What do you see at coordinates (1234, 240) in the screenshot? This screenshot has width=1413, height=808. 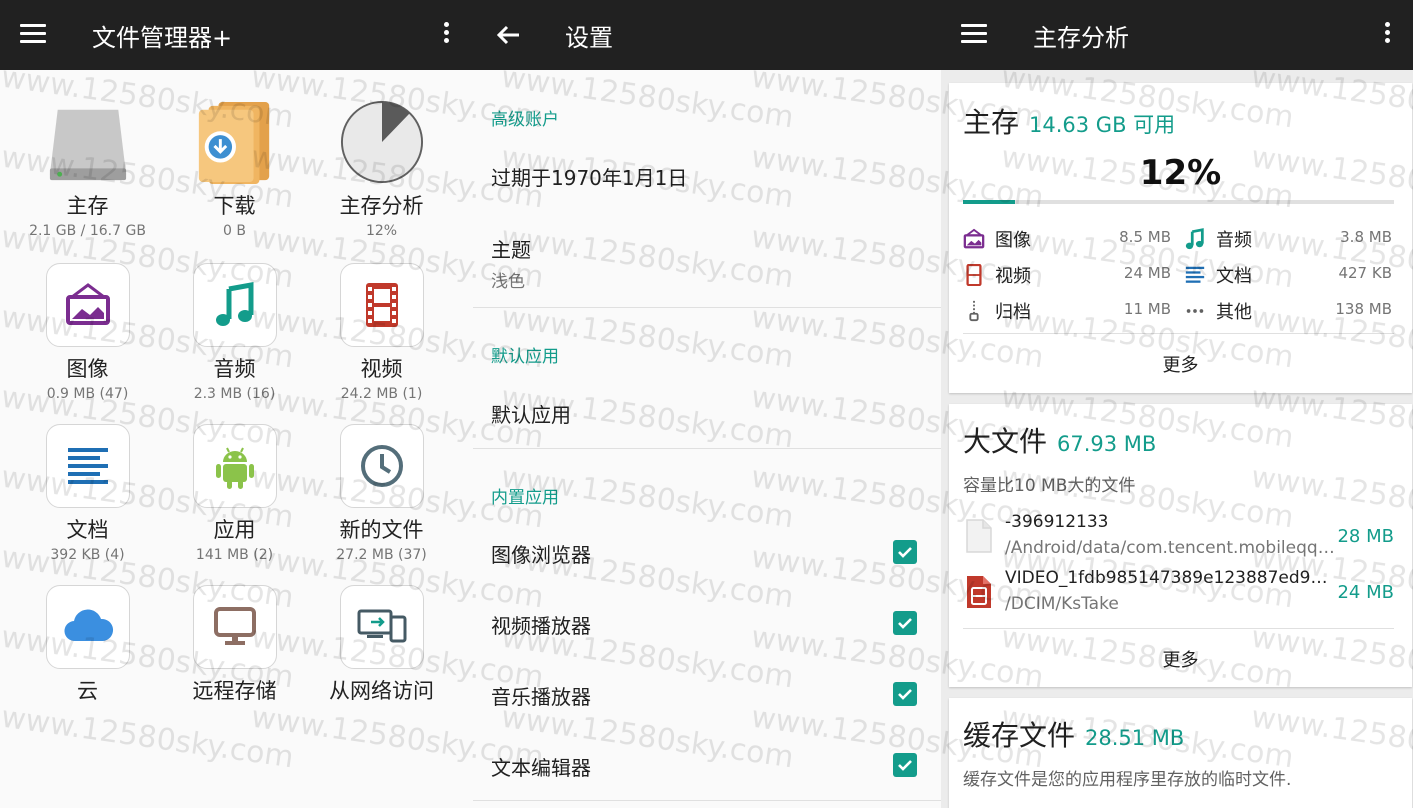 I see `stat-name: 音频` at bounding box center [1234, 240].